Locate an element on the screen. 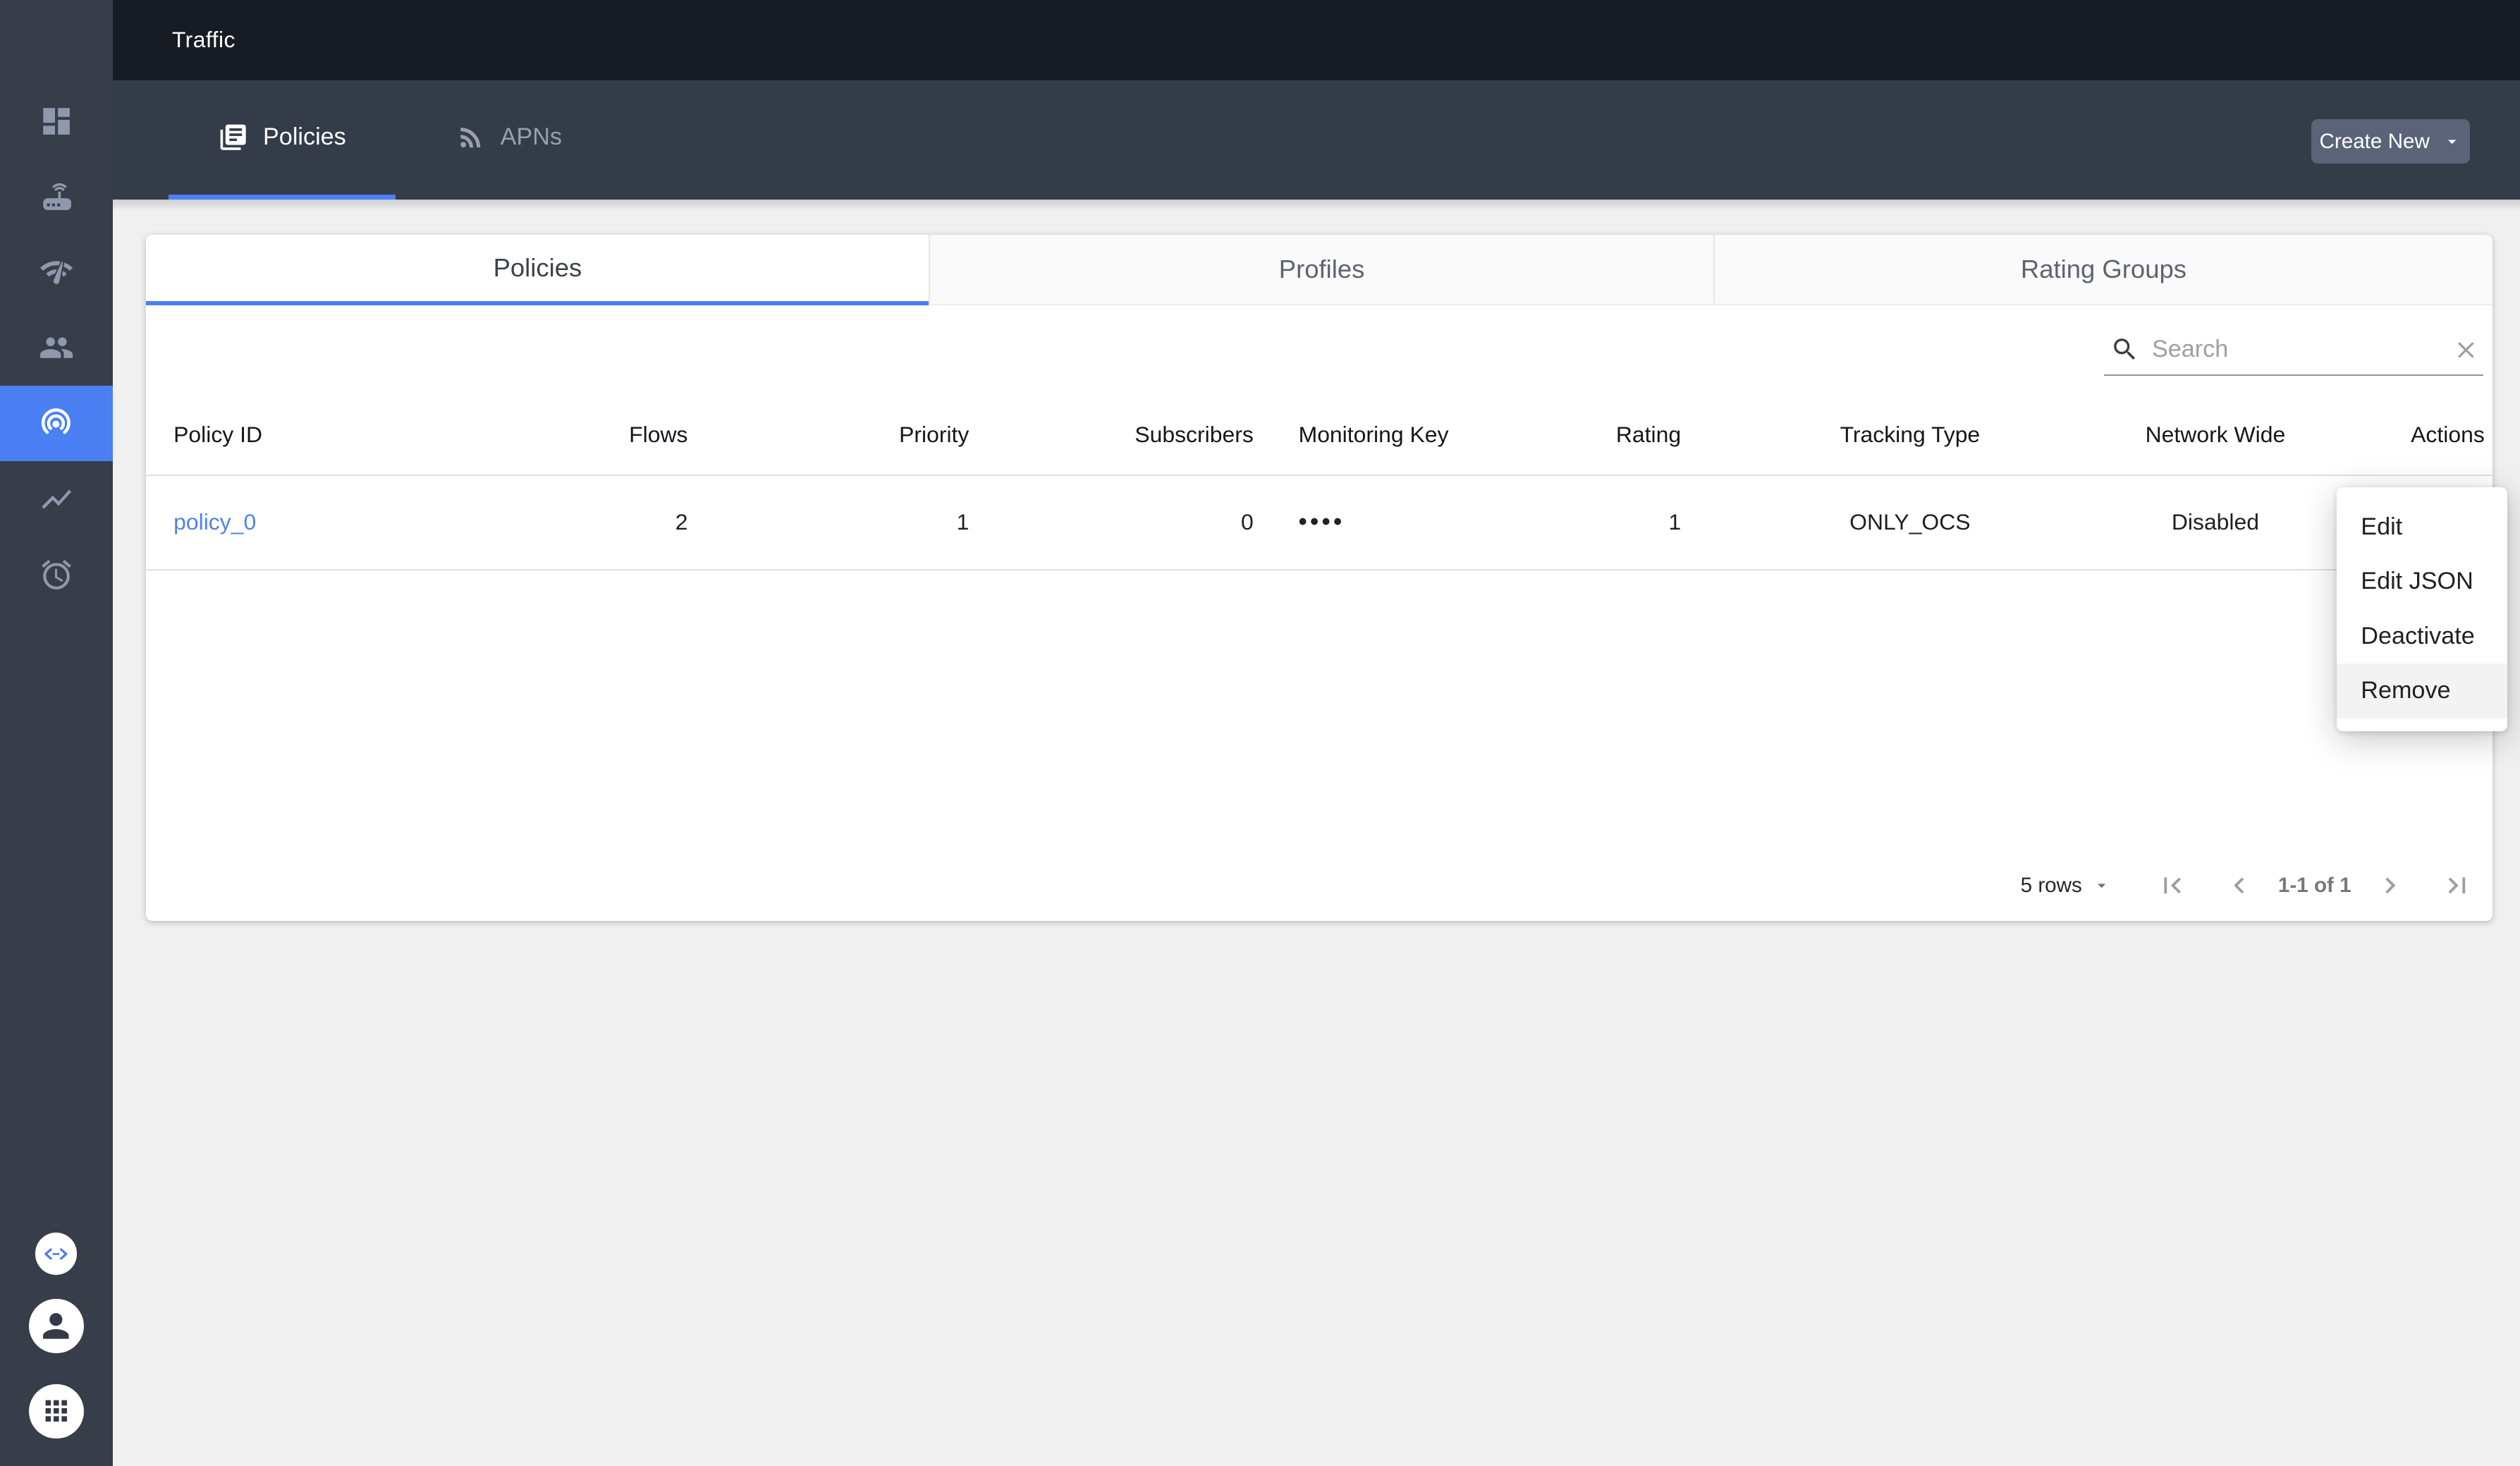  account-button is located at coordinates (56, 1326).